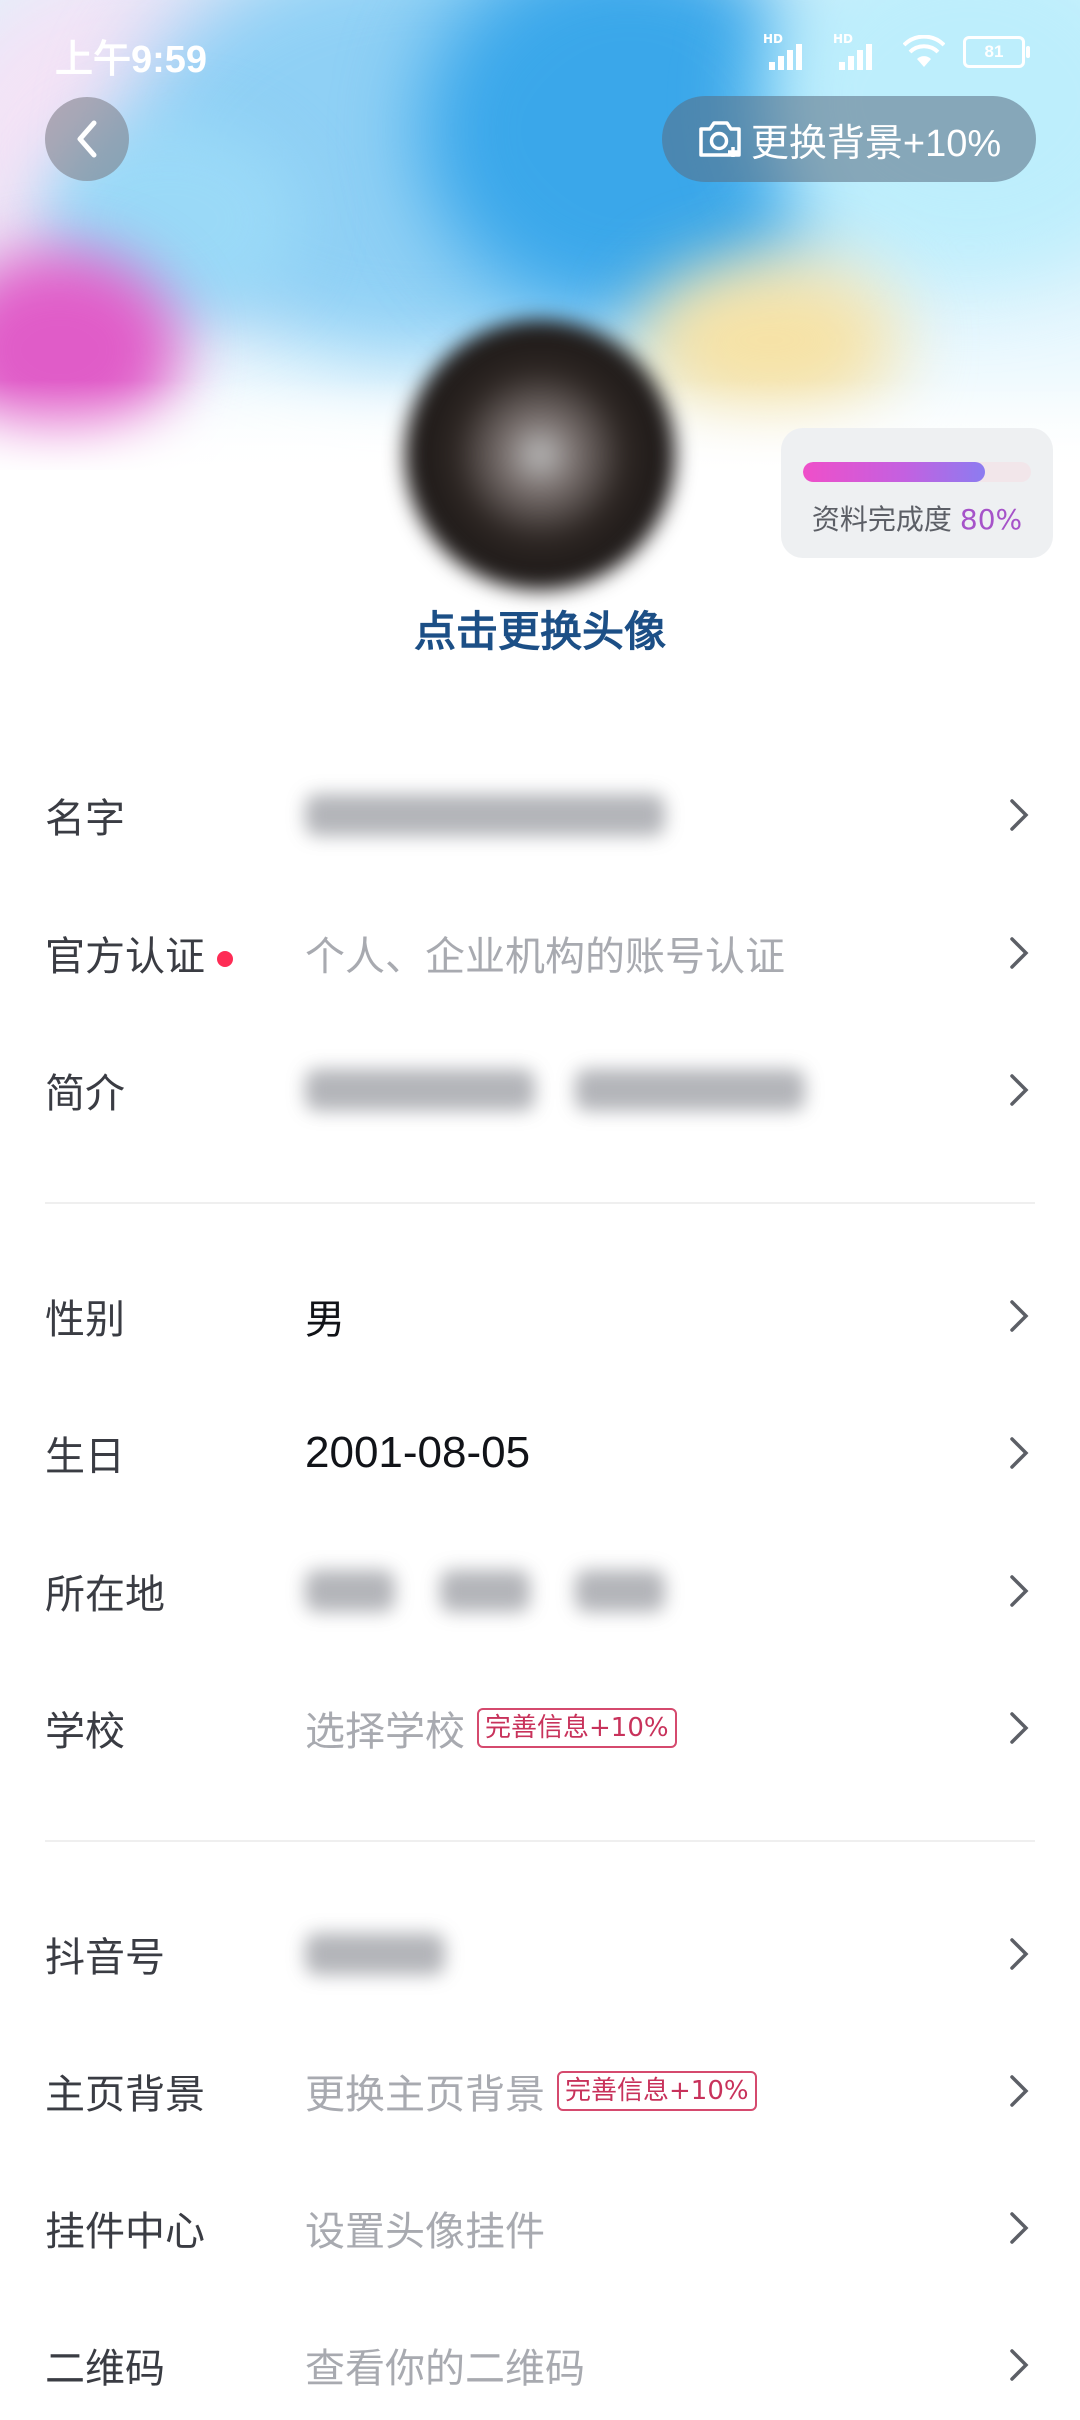 Image resolution: width=1080 pixels, height=2420 pixels. I want to click on row-label: 抖音号, so click(105, 1958).